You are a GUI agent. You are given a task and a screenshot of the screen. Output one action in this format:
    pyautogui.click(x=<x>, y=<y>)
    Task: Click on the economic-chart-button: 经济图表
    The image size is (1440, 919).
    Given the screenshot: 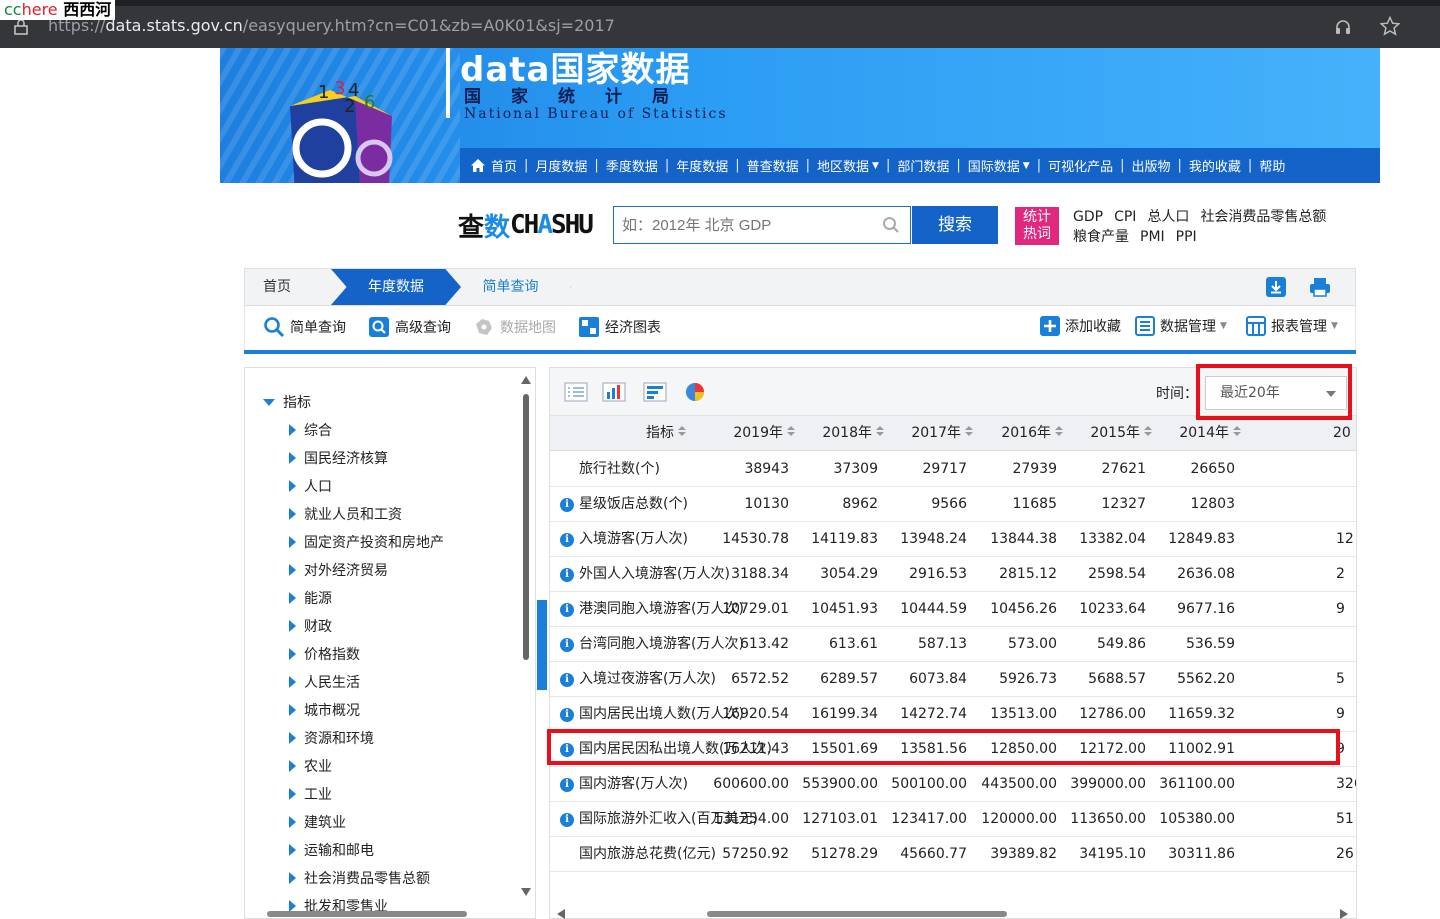 What is the action you would take?
    pyautogui.click(x=619, y=327)
    